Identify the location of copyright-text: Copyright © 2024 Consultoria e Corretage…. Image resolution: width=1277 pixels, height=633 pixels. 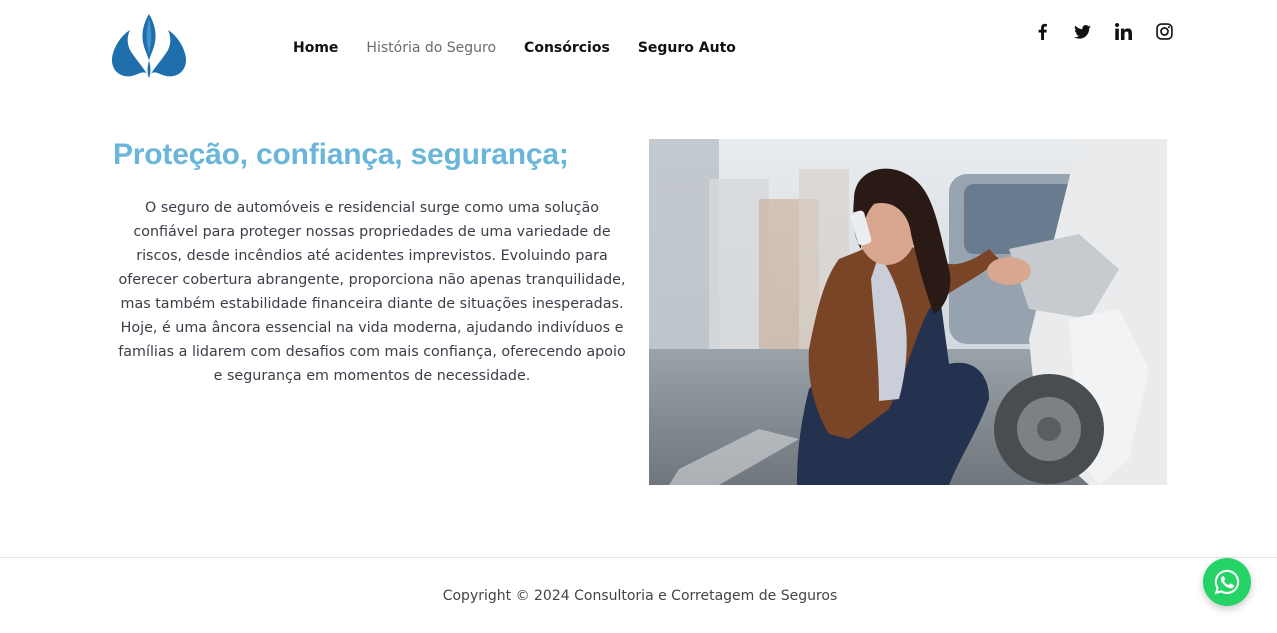
(640, 596).